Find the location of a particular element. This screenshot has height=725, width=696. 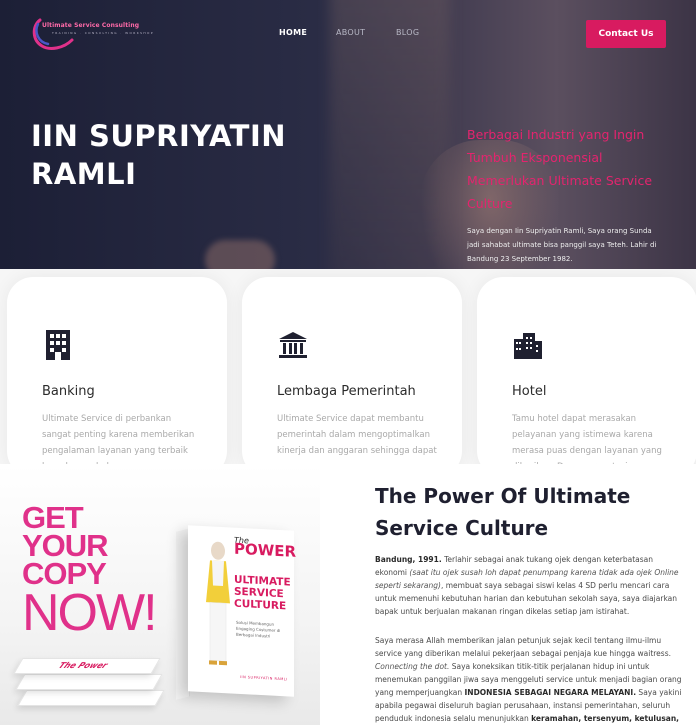

paragraph-bold: INDONESIA SEBAGAI NEGARA MELAYANI. is located at coordinates (550, 692).